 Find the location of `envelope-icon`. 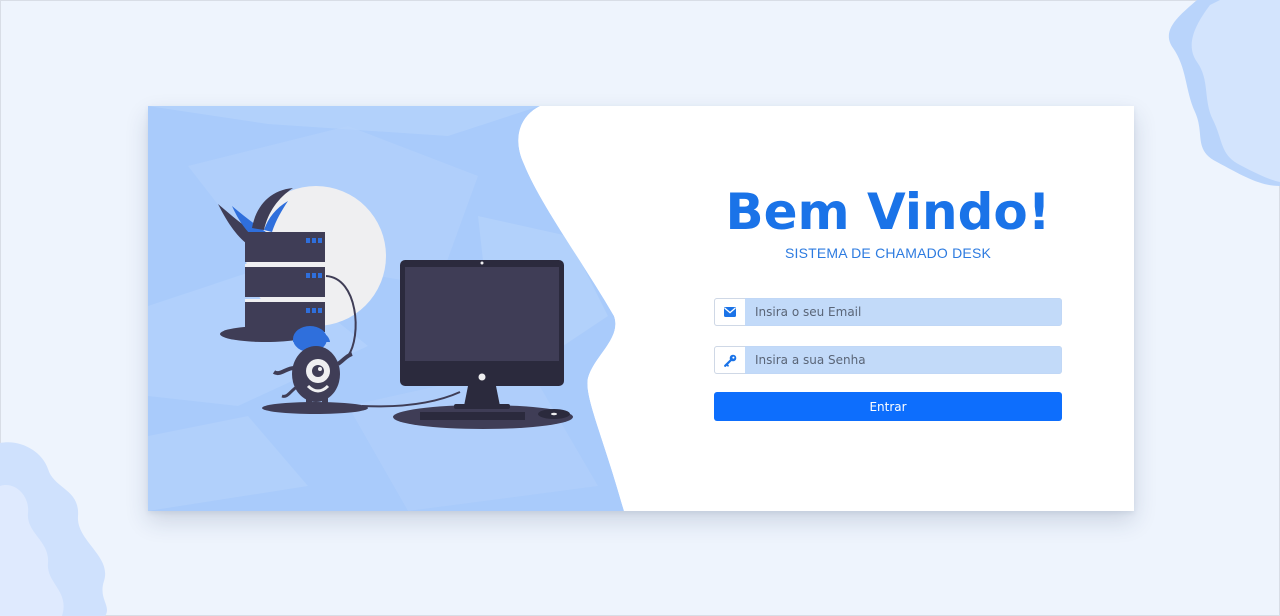

envelope-icon is located at coordinates (729, 312).